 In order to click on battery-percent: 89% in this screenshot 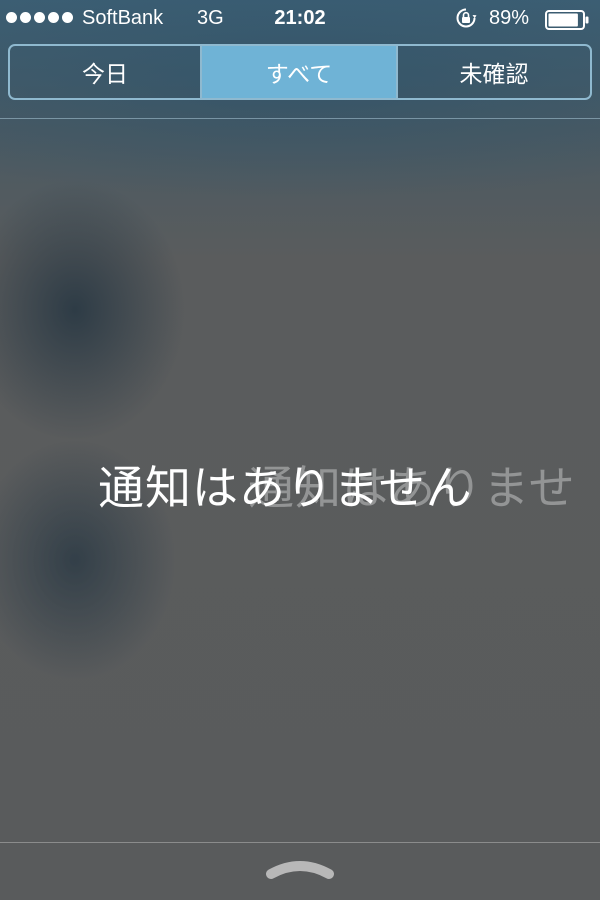, I will do `click(509, 18)`.